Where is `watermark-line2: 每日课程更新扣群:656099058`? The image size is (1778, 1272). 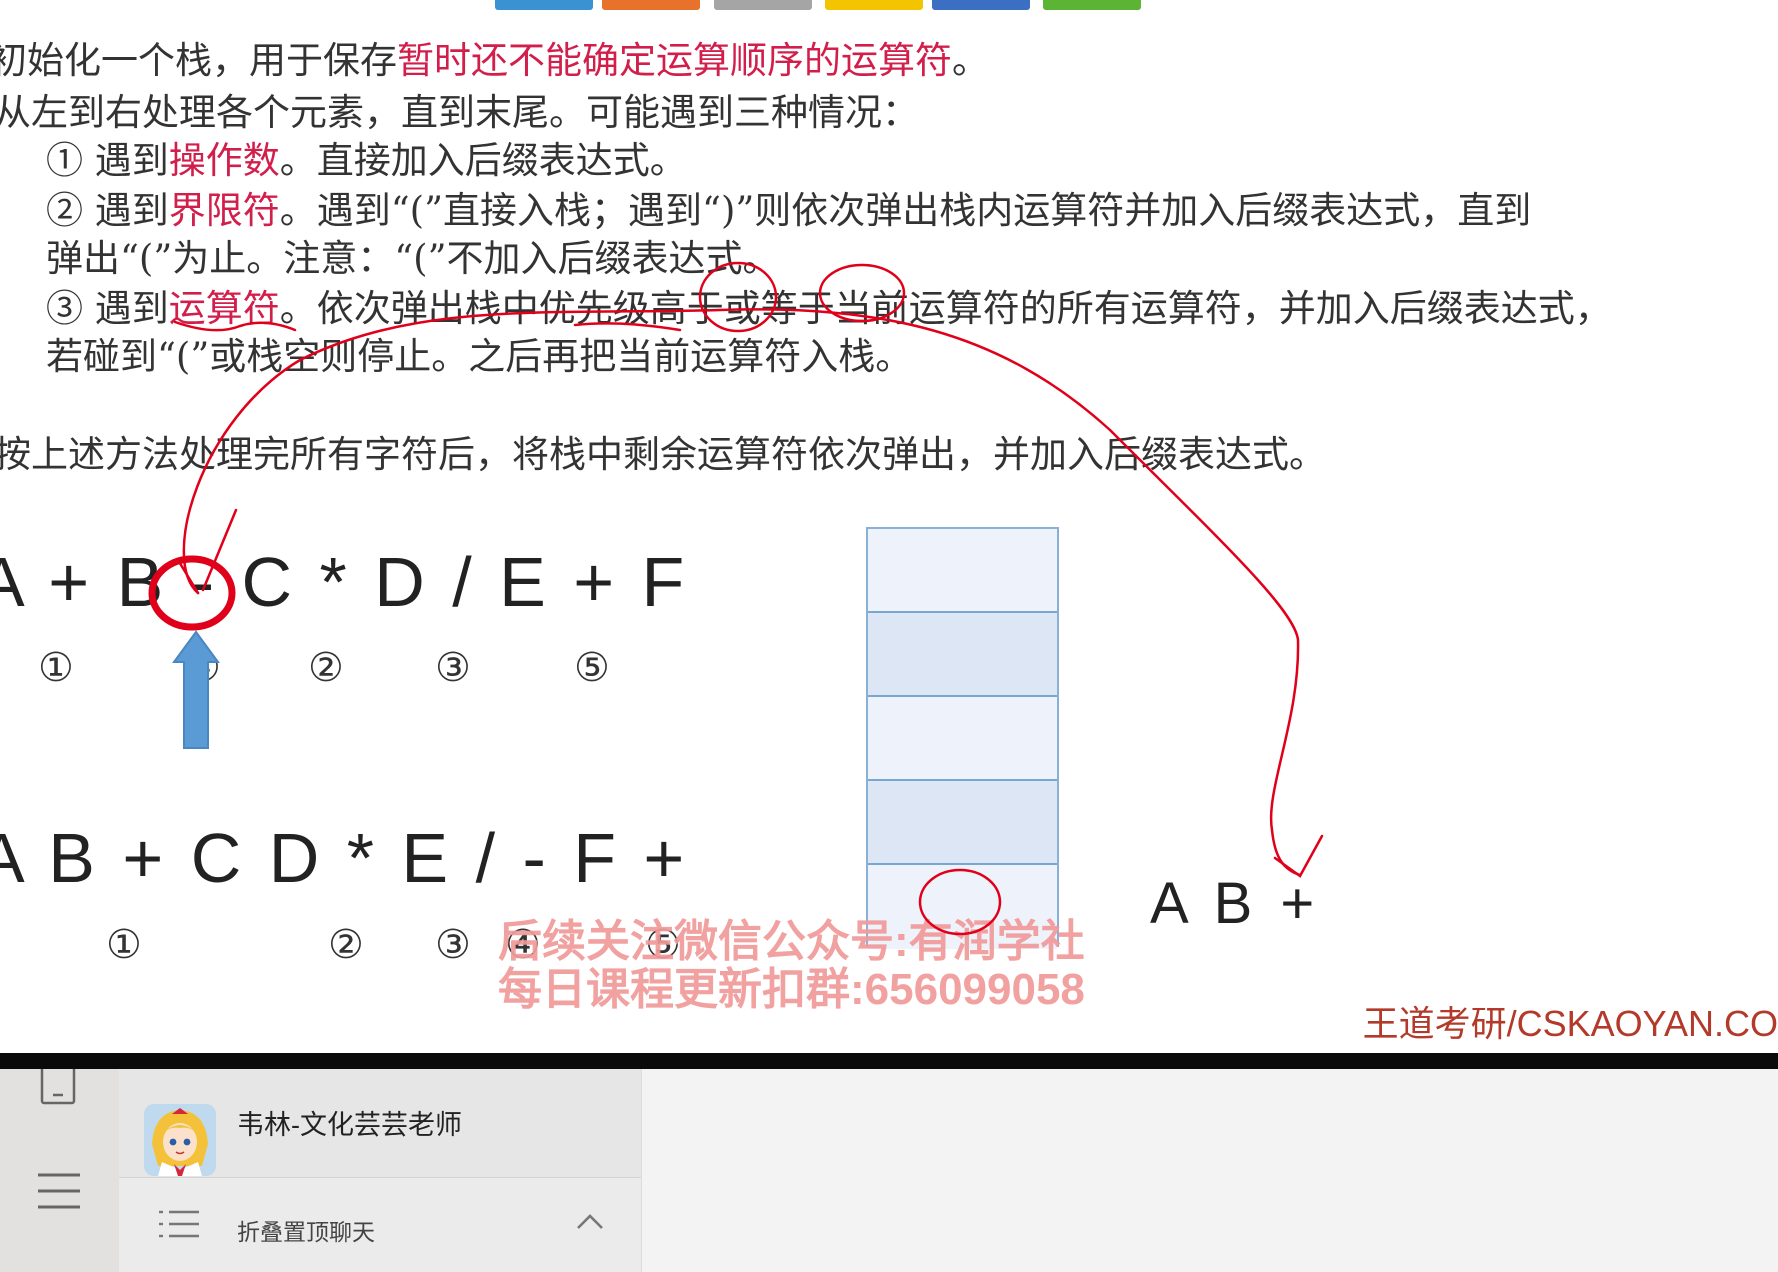
watermark-line2: 每日课程更新扣群:656099058 is located at coordinates (791, 989).